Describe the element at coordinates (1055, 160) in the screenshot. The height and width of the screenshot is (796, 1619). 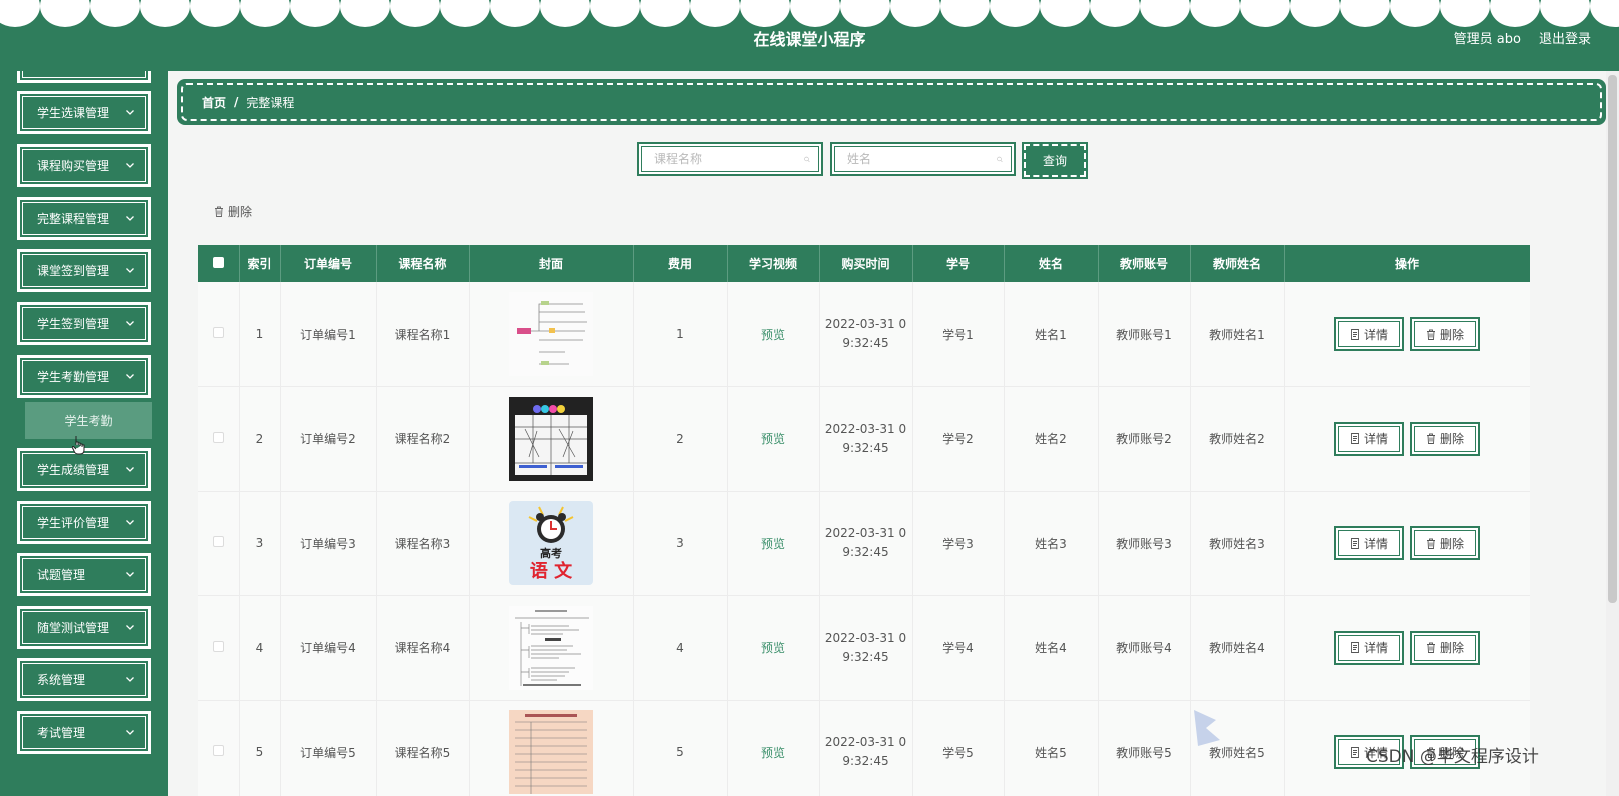
I see `query-button: 查询` at that location.